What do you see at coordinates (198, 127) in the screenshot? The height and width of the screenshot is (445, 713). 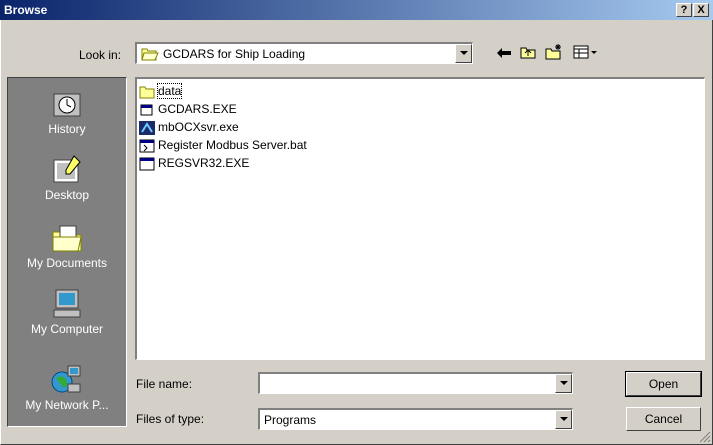 I see `file-name: mbOCXsvr.exe` at bounding box center [198, 127].